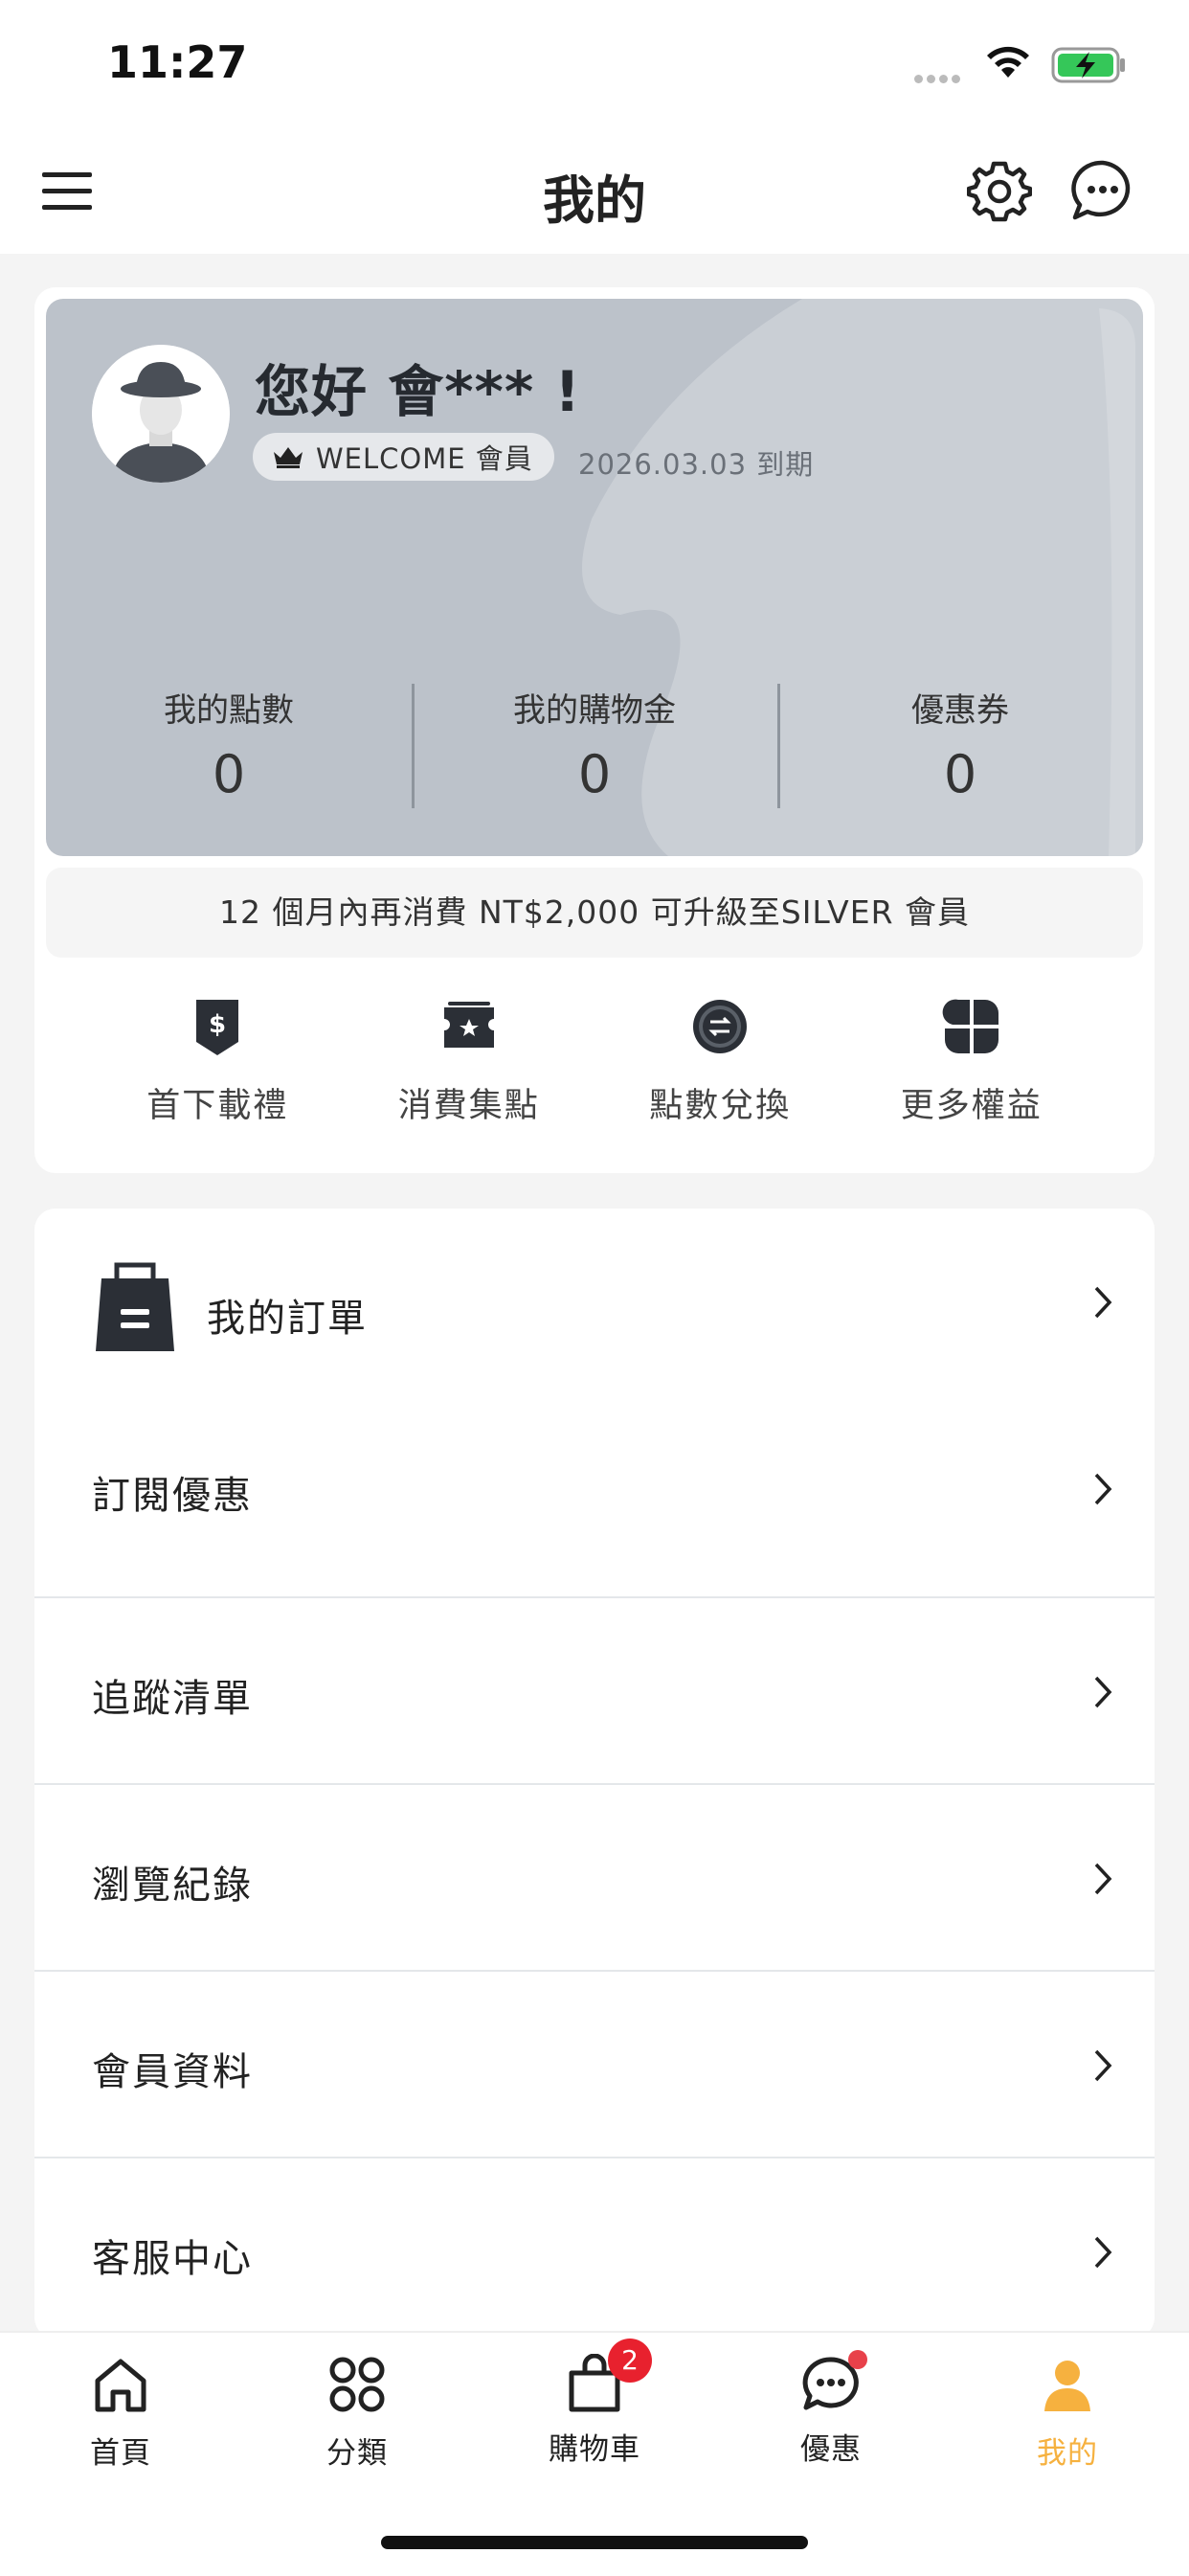 The width and height of the screenshot is (1189, 2576). What do you see at coordinates (999, 190) in the screenshot?
I see `settings-gear-icon` at bounding box center [999, 190].